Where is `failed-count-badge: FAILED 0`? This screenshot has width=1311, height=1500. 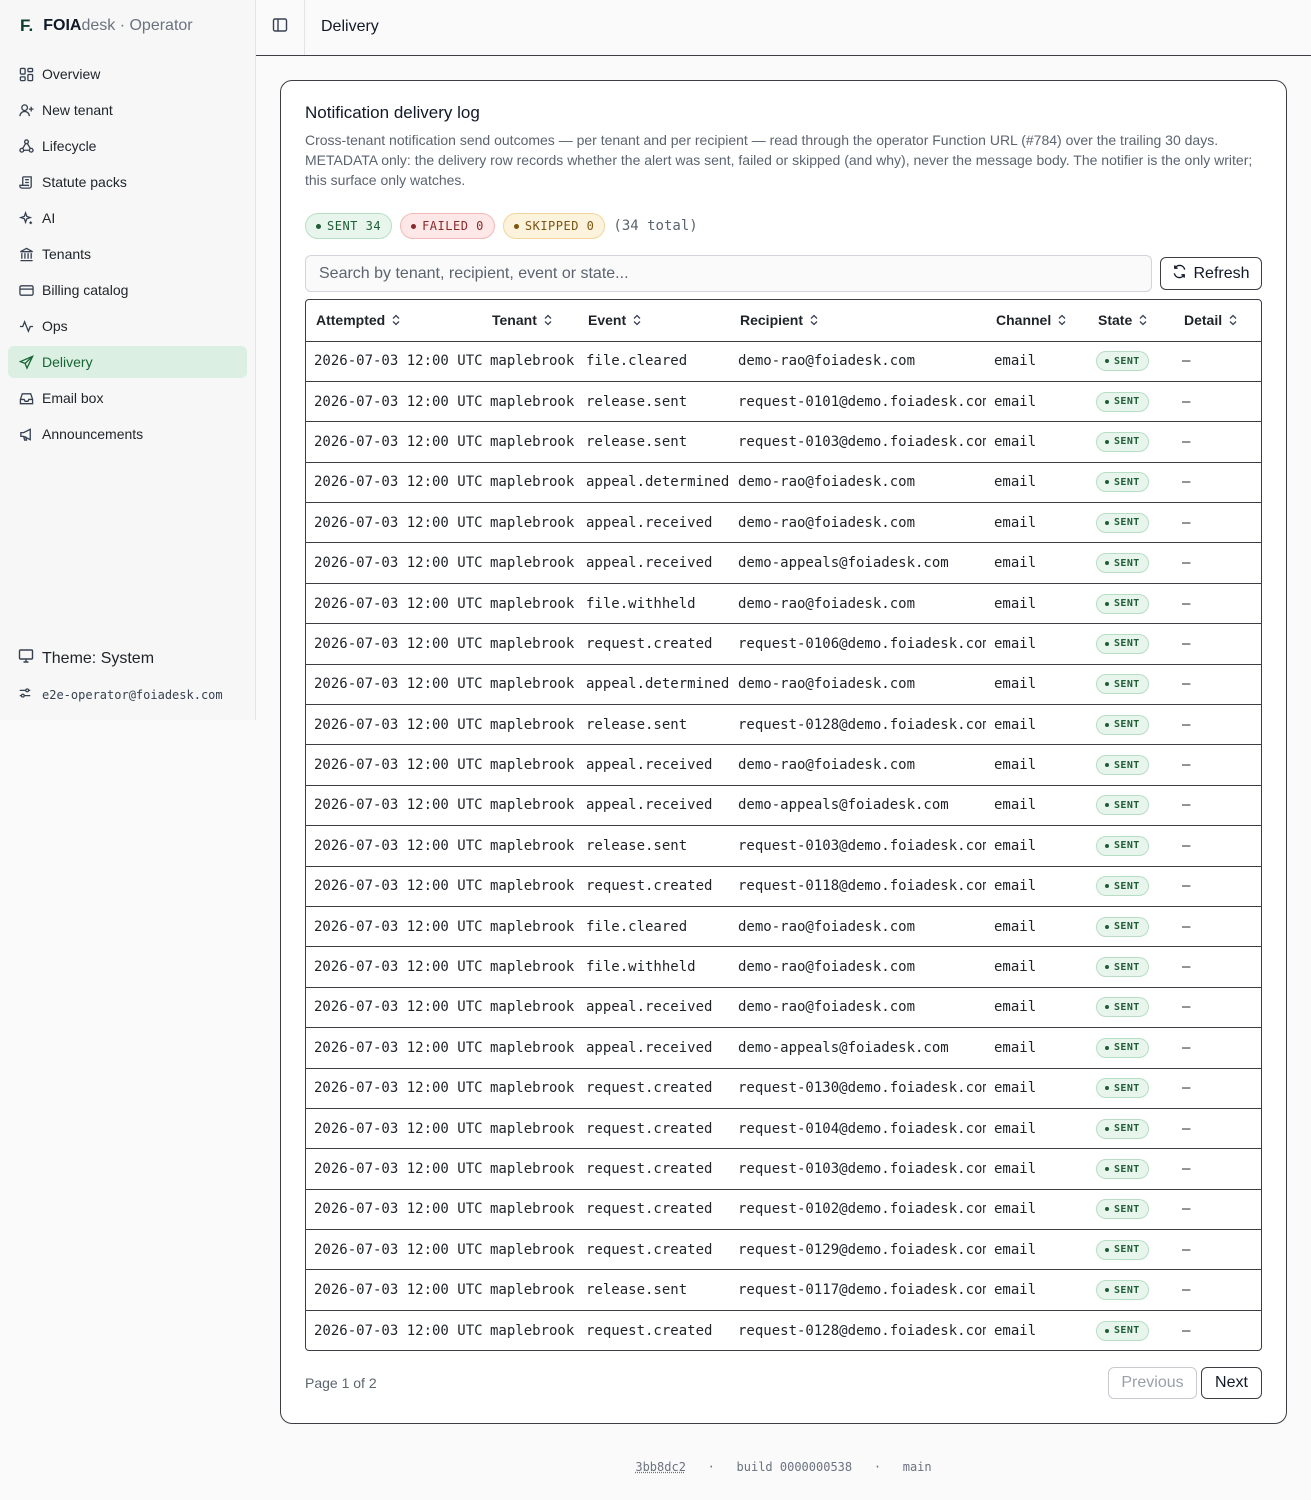 failed-count-badge: FAILED 0 is located at coordinates (447, 226).